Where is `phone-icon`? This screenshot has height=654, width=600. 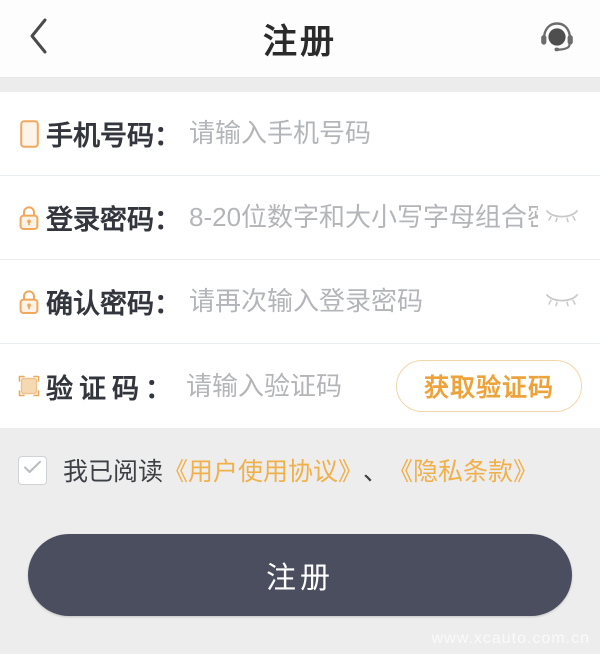 phone-icon is located at coordinates (29, 133).